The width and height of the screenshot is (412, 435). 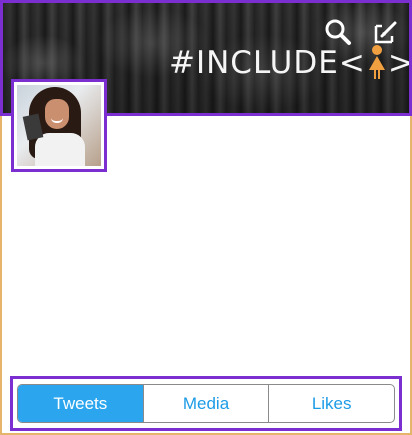 I want to click on profile-avatar, so click(x=59, y=125).